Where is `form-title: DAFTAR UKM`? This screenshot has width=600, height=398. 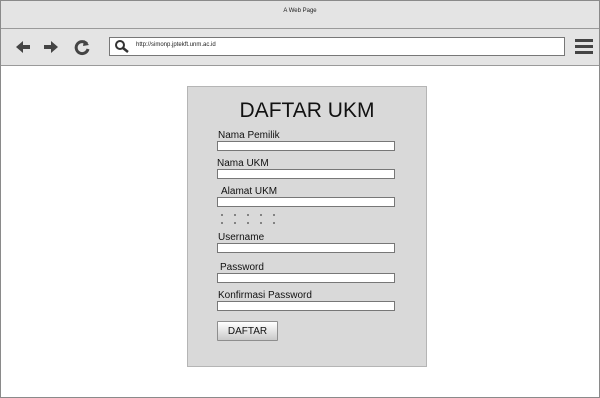
form-title: DAFTAR UKM is located at coordinates (307, 110).